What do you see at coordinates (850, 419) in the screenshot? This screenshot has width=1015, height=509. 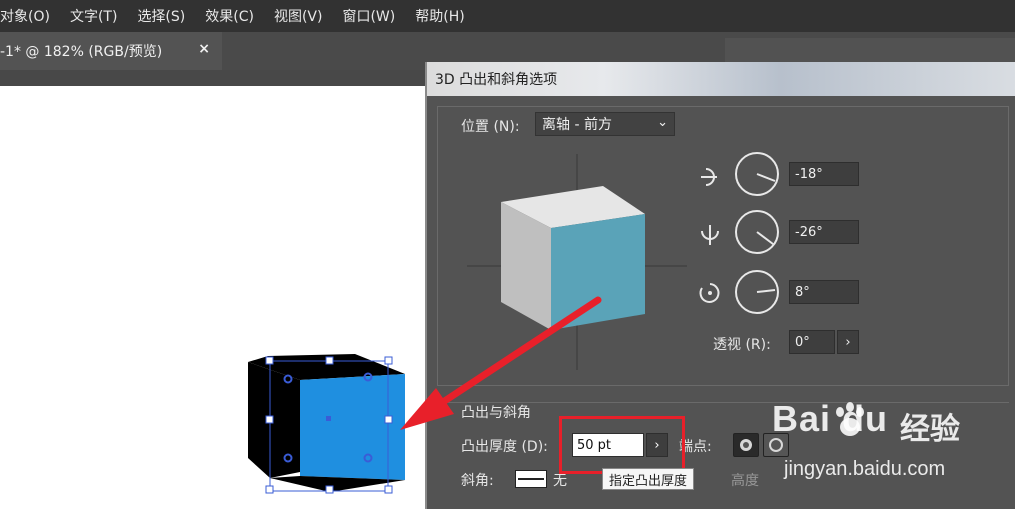 I see `paw-icon` at bounding box center [850, 419].